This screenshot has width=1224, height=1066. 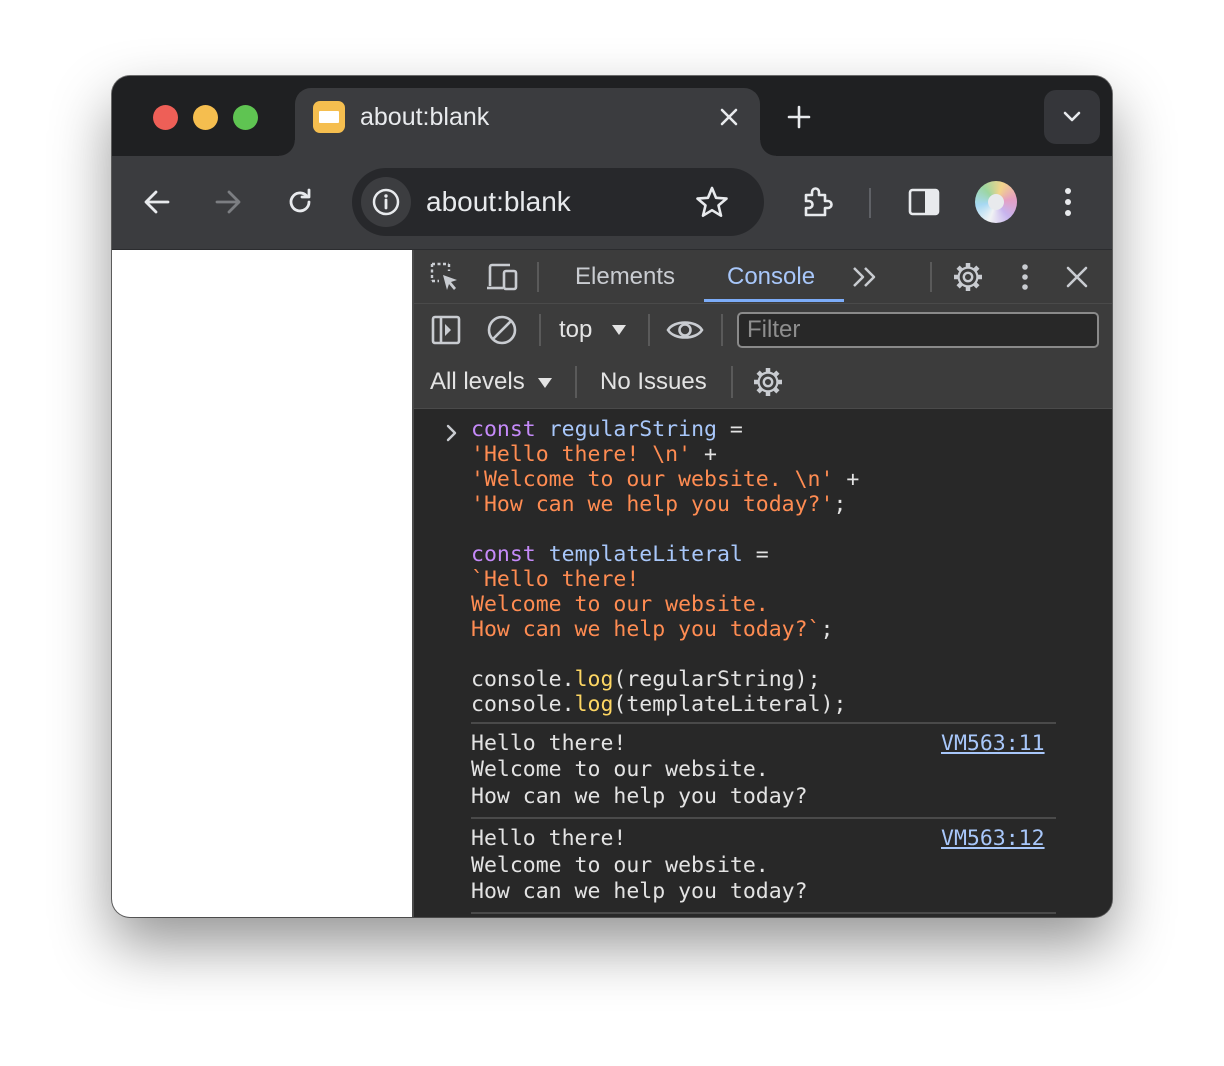 I want to click on site-info-button, so click(x=386, y=202).